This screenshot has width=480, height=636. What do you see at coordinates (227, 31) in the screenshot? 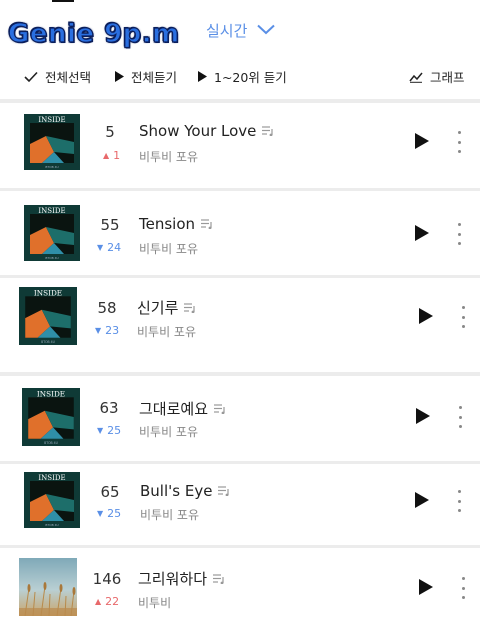
I see `period-label: 실시간` at bounding box center [227, 31].